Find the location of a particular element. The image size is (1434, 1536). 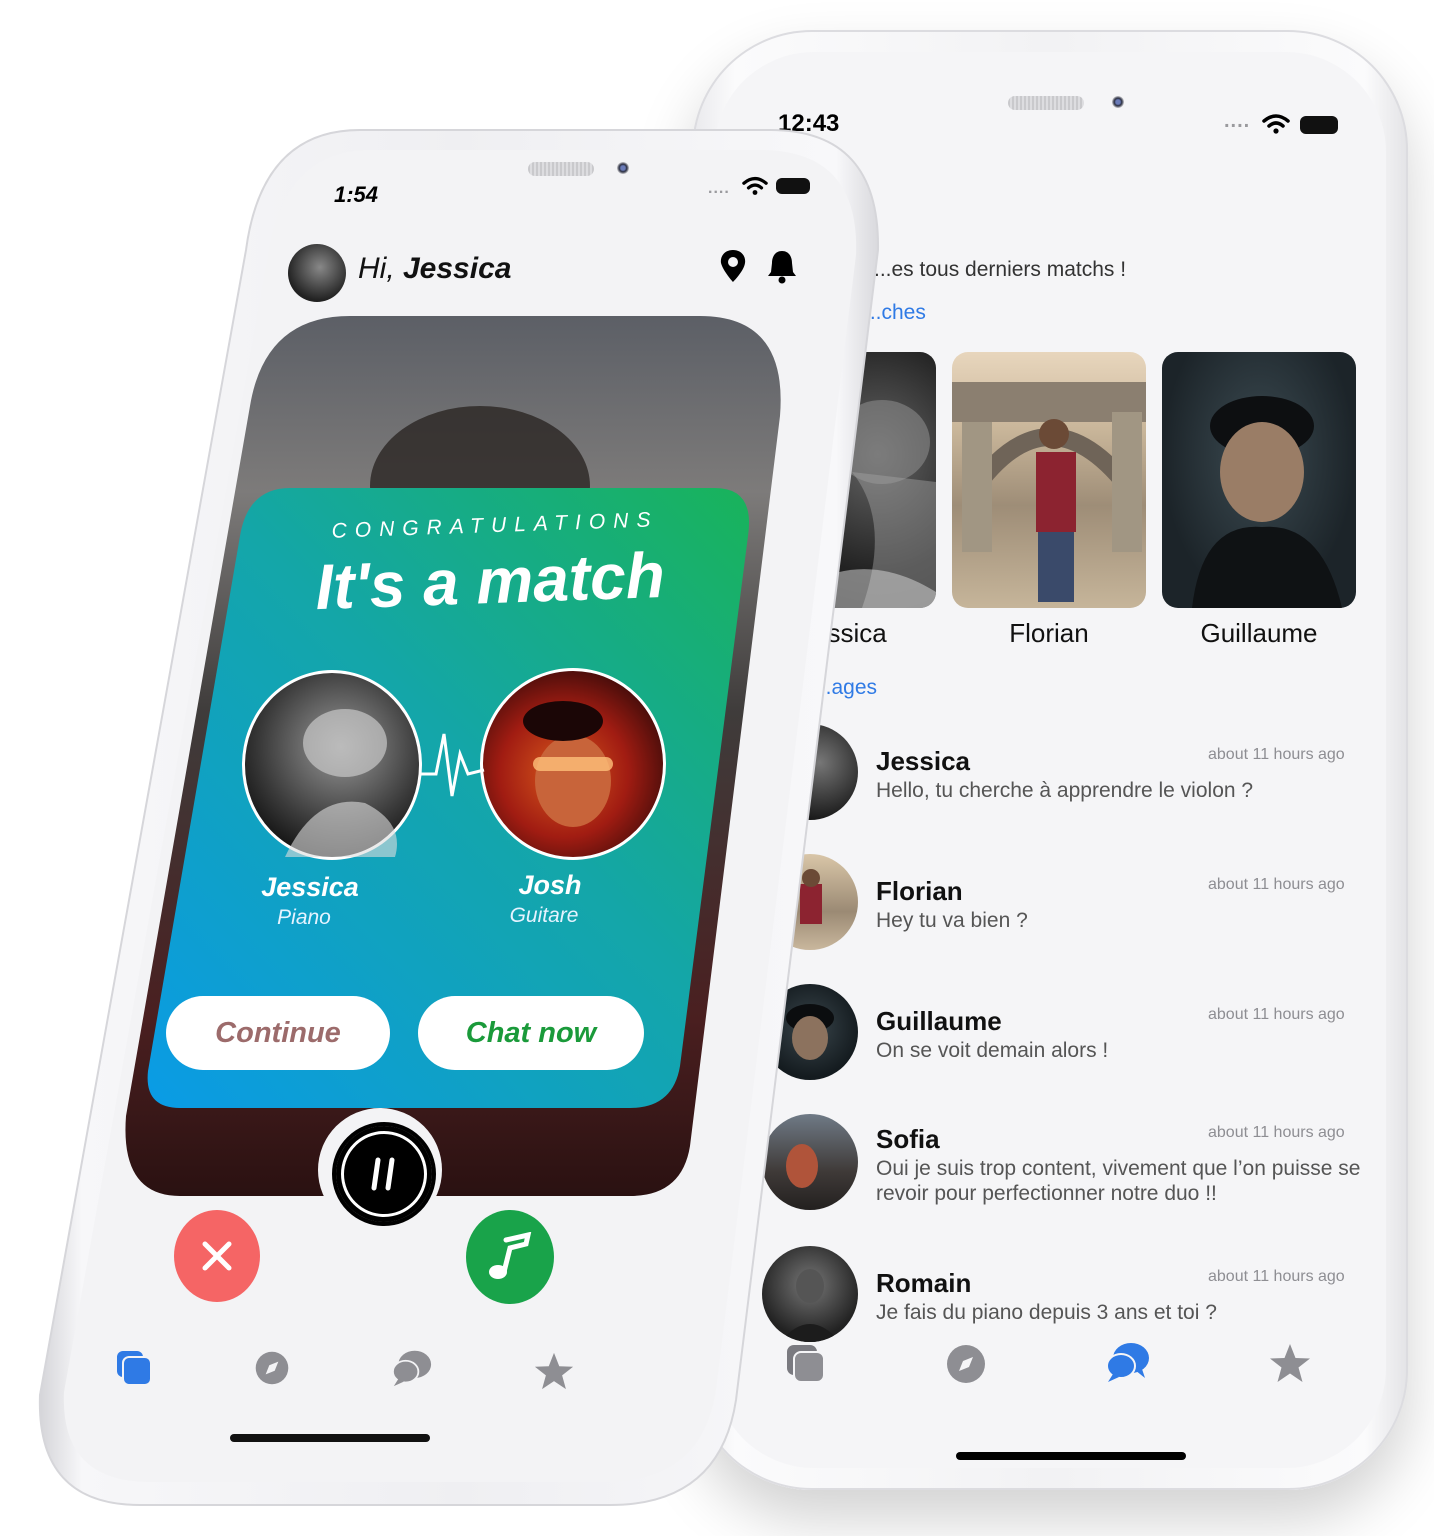

message-preview: On se voit demain alors ! is located at coordinates (992, 1050).